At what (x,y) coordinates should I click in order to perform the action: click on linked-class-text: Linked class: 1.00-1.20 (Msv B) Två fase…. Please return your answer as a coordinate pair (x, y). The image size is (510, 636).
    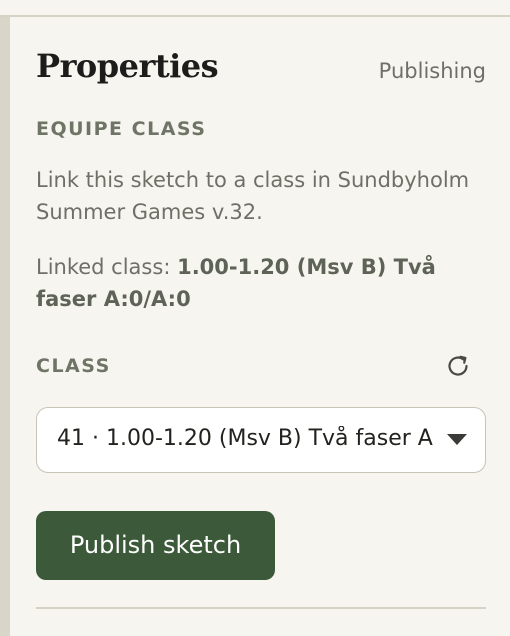
    Looking at the image, I should click on (256, 283).